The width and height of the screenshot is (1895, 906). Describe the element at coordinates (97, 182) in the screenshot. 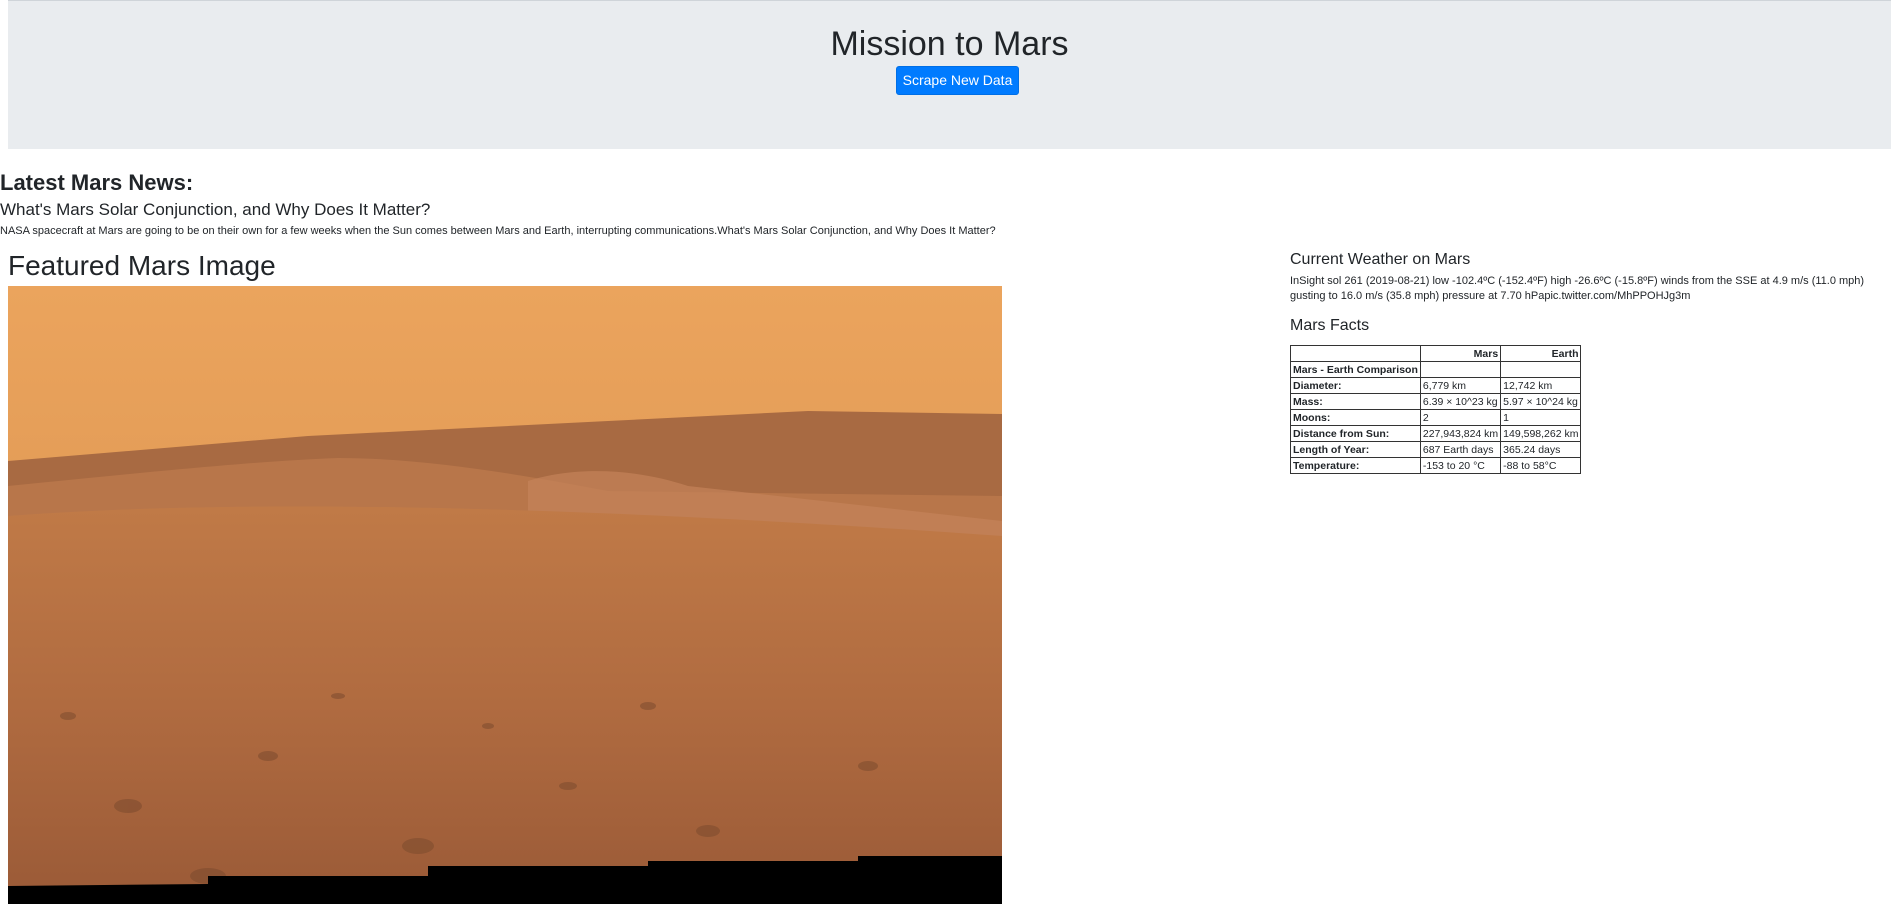

I see `latest-news-heading: Latest Mars News:` at that location.